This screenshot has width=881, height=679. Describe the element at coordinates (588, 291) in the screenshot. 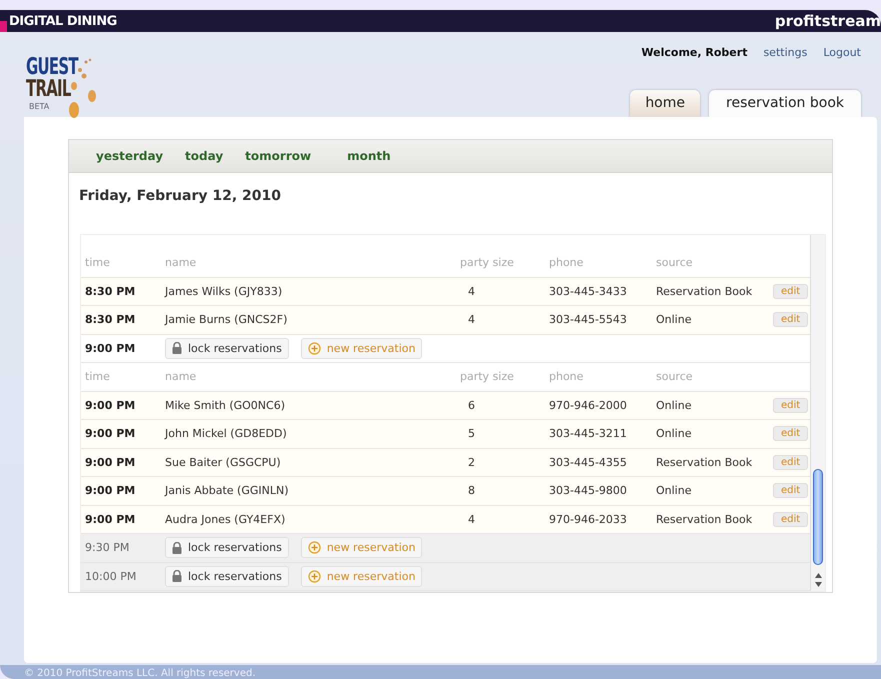

I see `phone-cell-text: 303-445-3433` at that location.